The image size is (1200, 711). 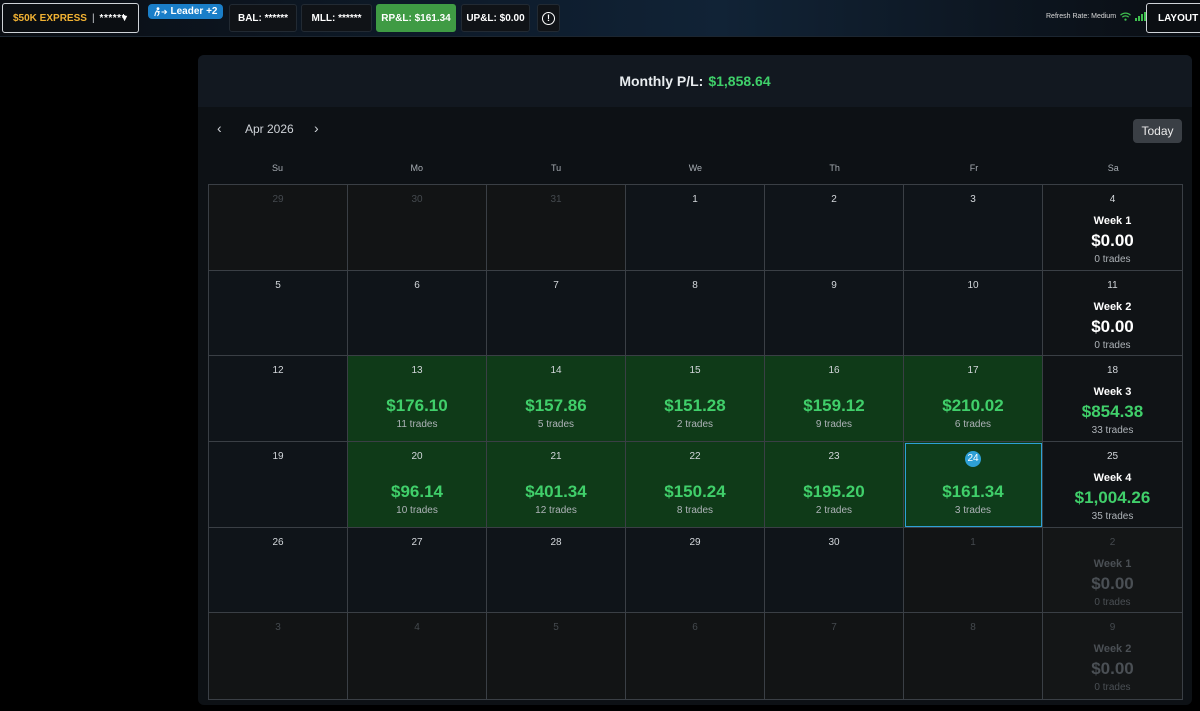 I want to click on monthly-pnl-header: Monthly P/L: $1,858.64, so click(x=695, y=81).